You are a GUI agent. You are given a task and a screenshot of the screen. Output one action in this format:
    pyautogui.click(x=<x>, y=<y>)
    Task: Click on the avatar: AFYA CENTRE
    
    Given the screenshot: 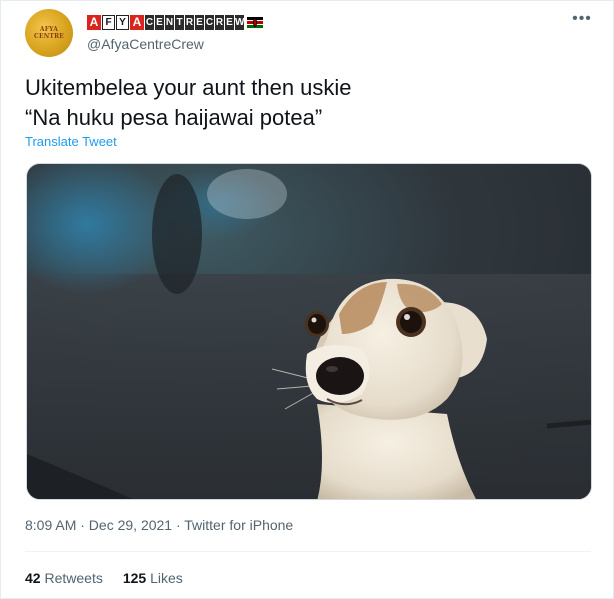 What is the action you would take?
    pyautogui.click(x=49, y=33)
    